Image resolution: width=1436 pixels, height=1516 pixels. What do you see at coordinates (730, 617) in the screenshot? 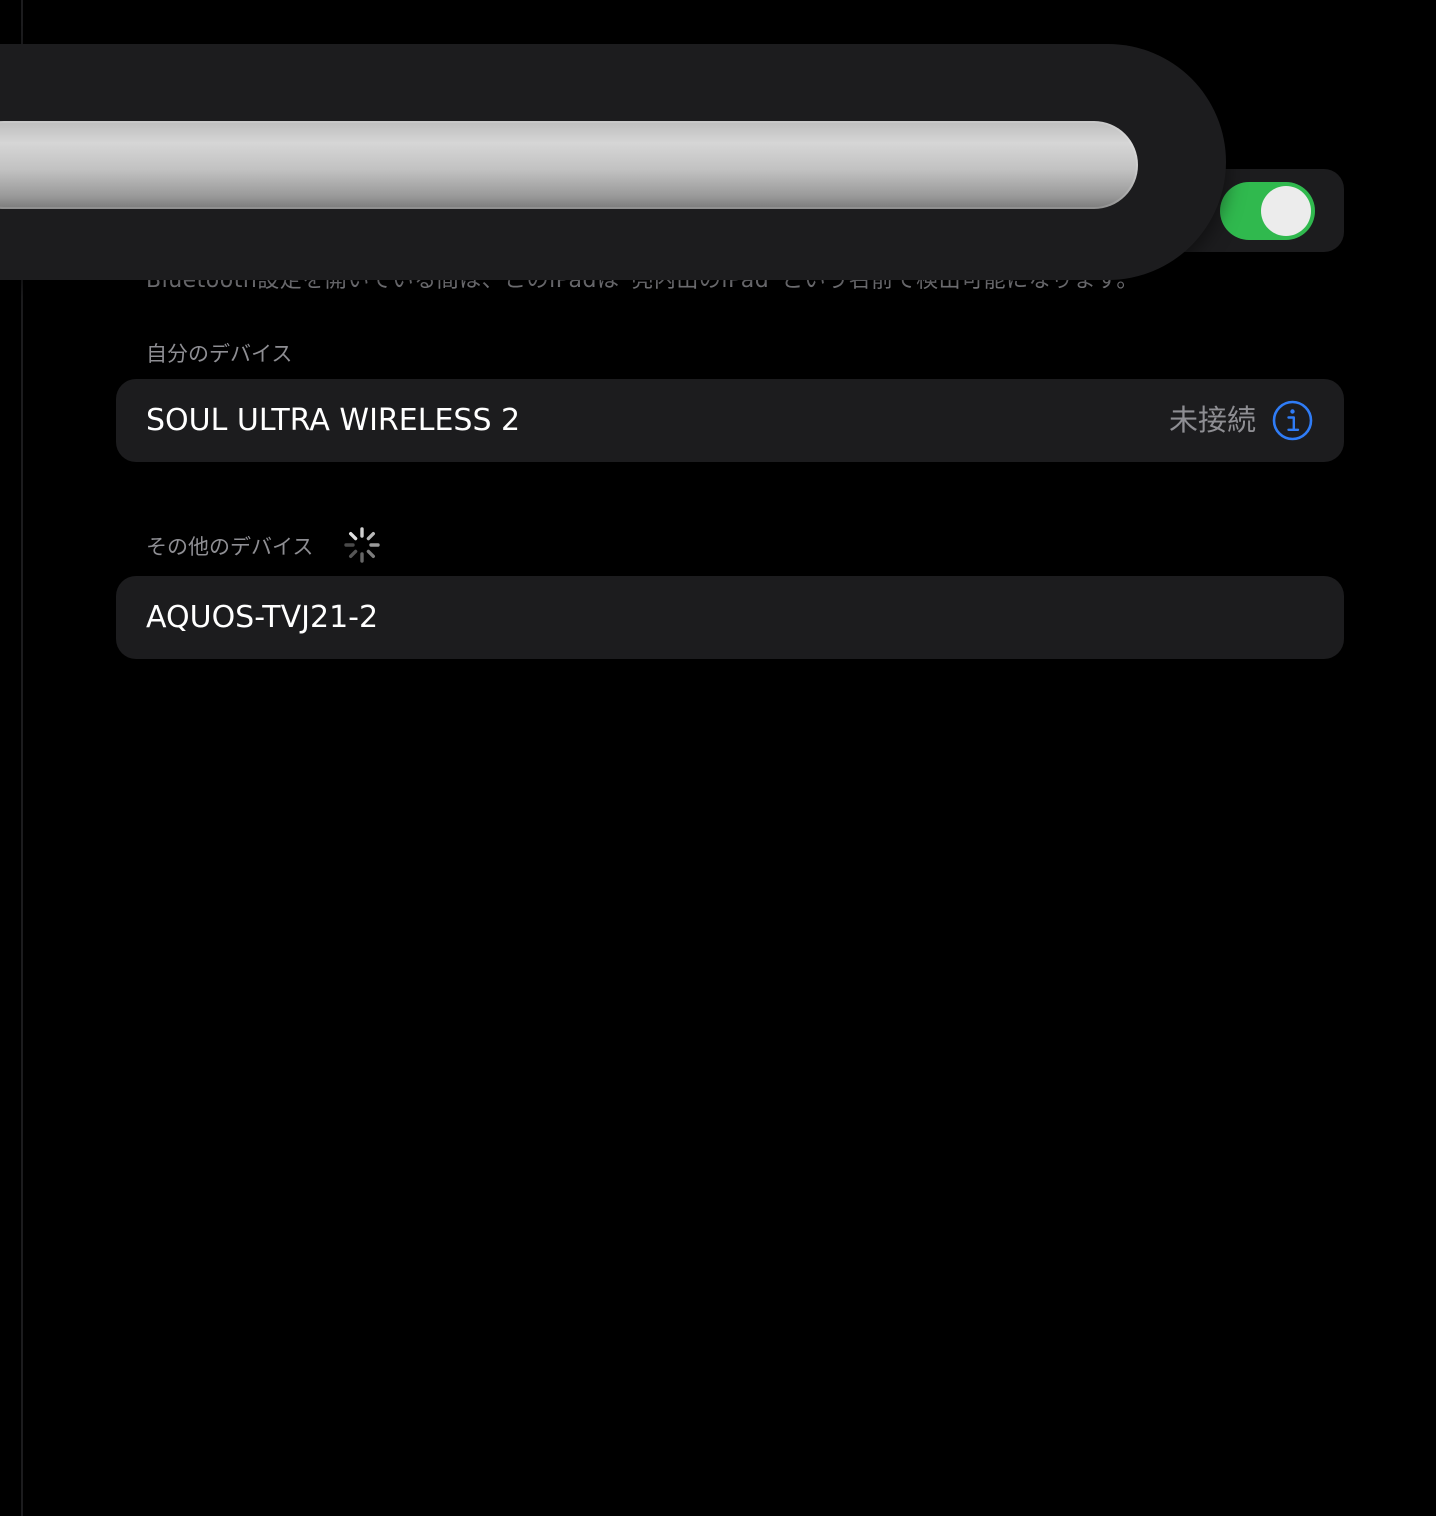
I see `device-row-aquos: AQUOS-TVJ21-2` at bounding box center [730, 617].